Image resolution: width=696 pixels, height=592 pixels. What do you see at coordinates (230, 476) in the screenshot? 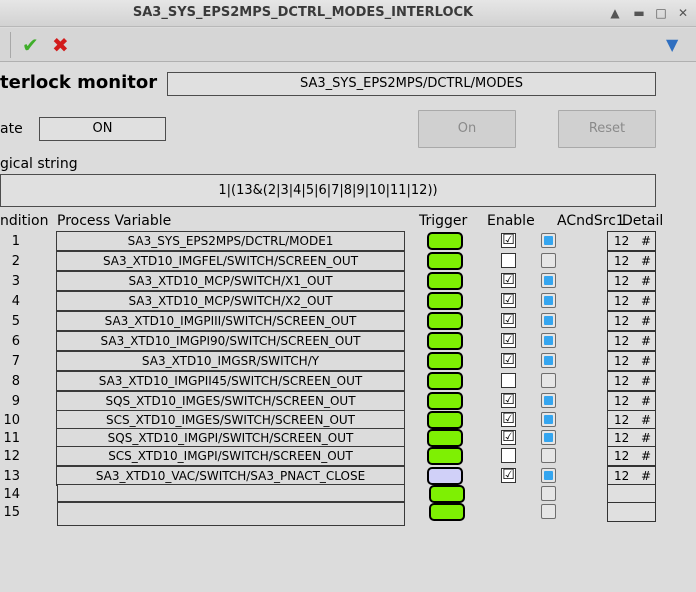
I see `process-variable-field: SA3_XTD10_VAC/SWITCH/SA3_PNACT_CLOSE` at bounding box center [230, 476].